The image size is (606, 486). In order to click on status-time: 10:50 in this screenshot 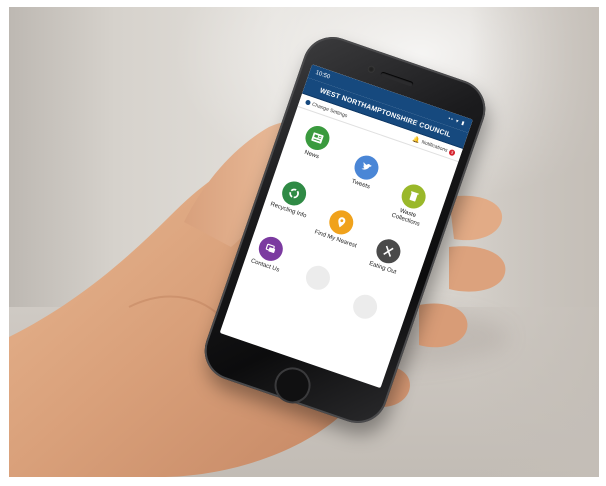, I will do `click(322, 75)`.